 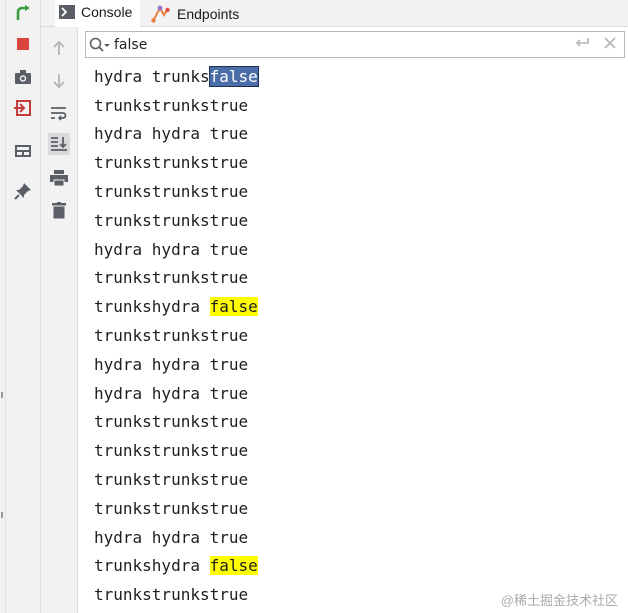 What do you see at coordinates (334, 13) in the screenshot?
I see `tab-bar: Console Endpoints` at bounding box center [334, 13].